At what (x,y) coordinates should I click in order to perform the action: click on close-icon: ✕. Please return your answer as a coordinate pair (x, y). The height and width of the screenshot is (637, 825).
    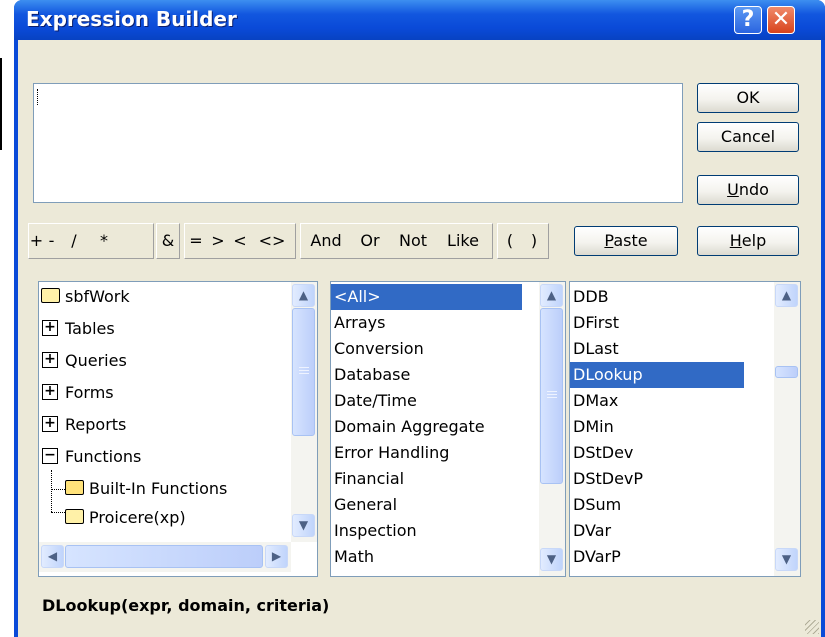
    Looking at the image, I should click on (781, 19).